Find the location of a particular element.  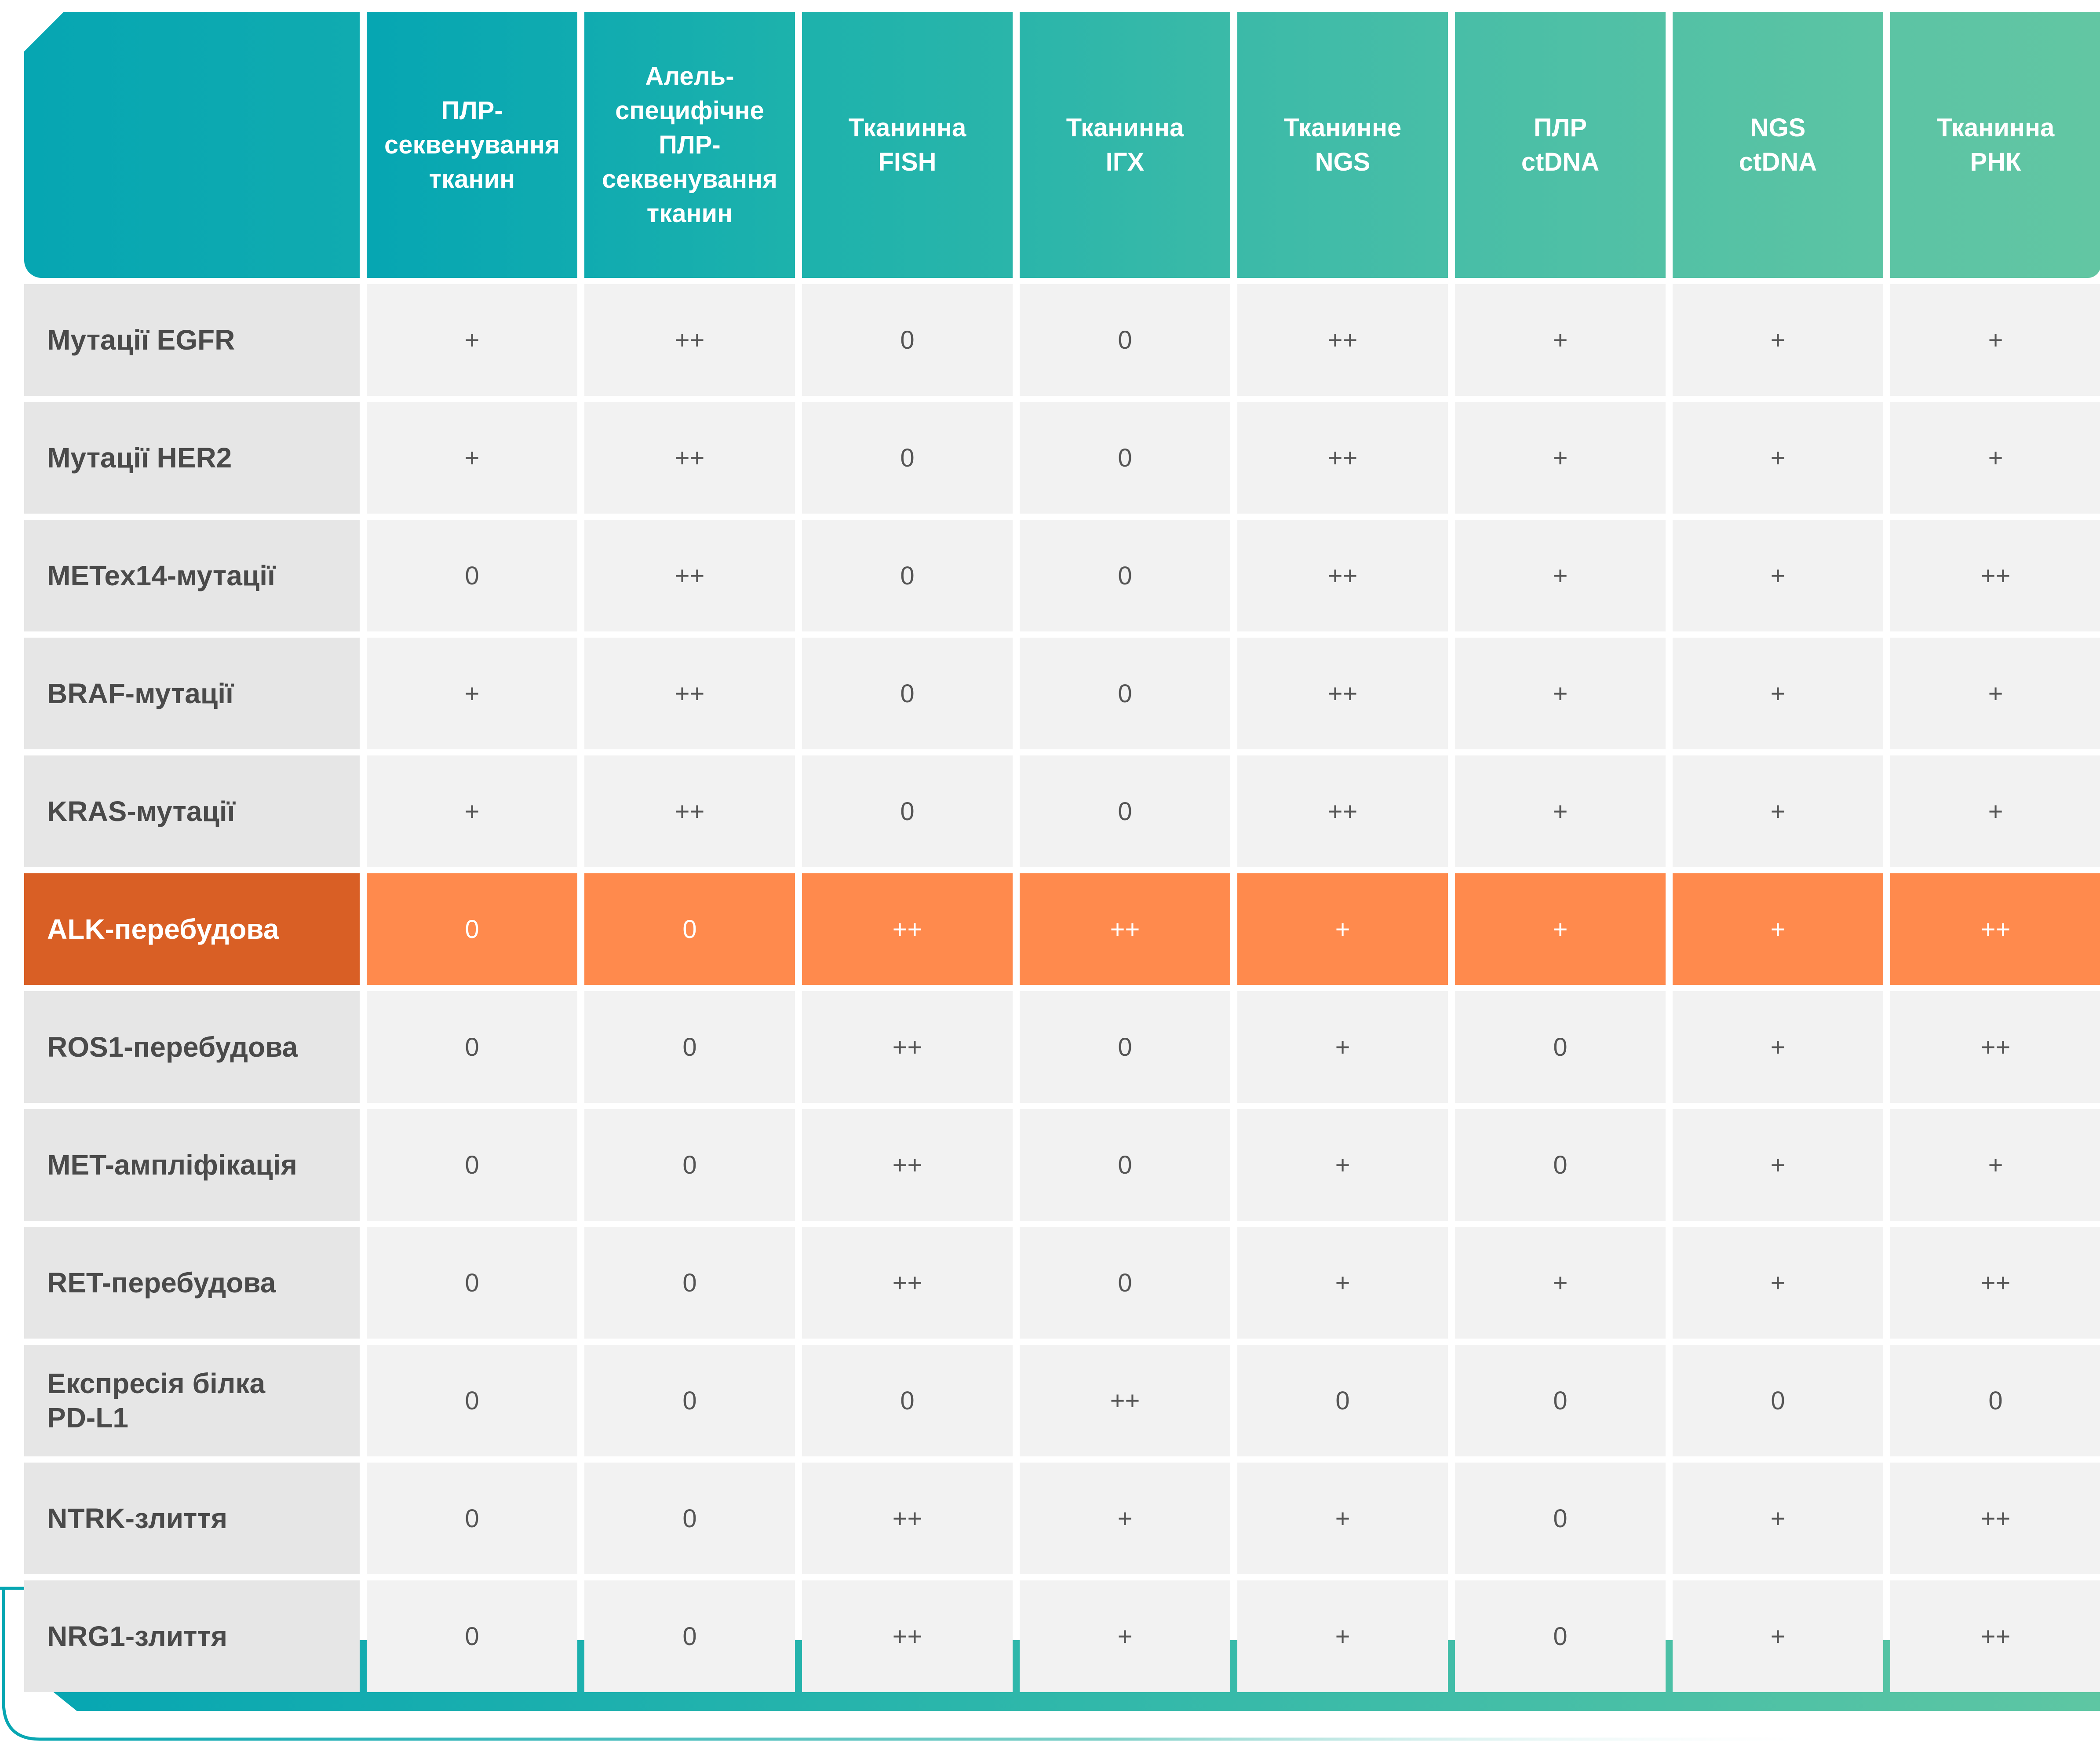

row-label: METex14-мутації is located at coordinates (192, 575).